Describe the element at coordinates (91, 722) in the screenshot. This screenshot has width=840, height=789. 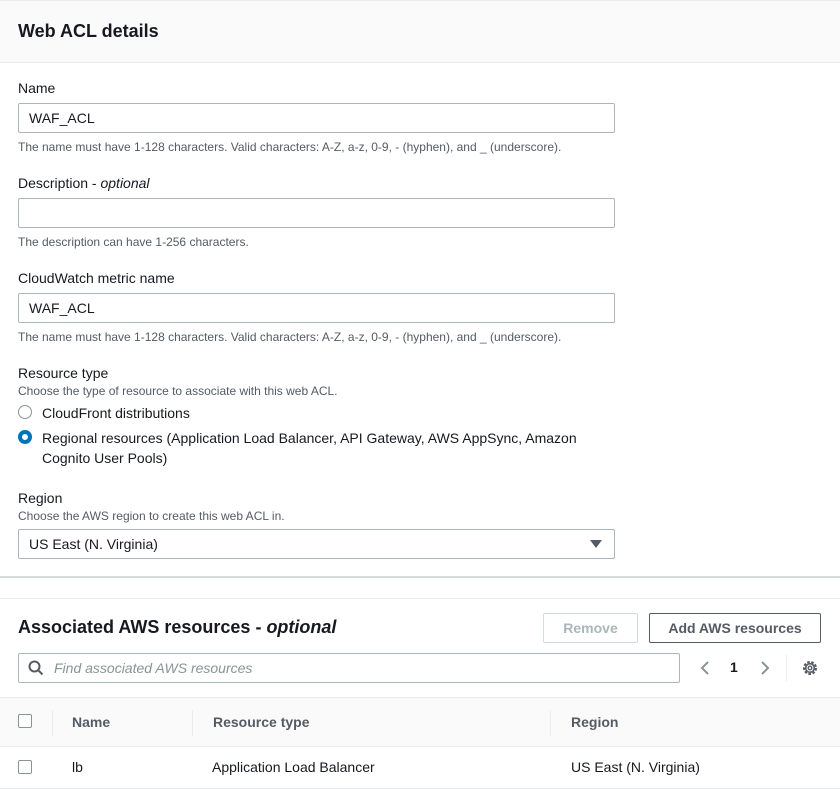
I see `column-header-name: Name` at that location.